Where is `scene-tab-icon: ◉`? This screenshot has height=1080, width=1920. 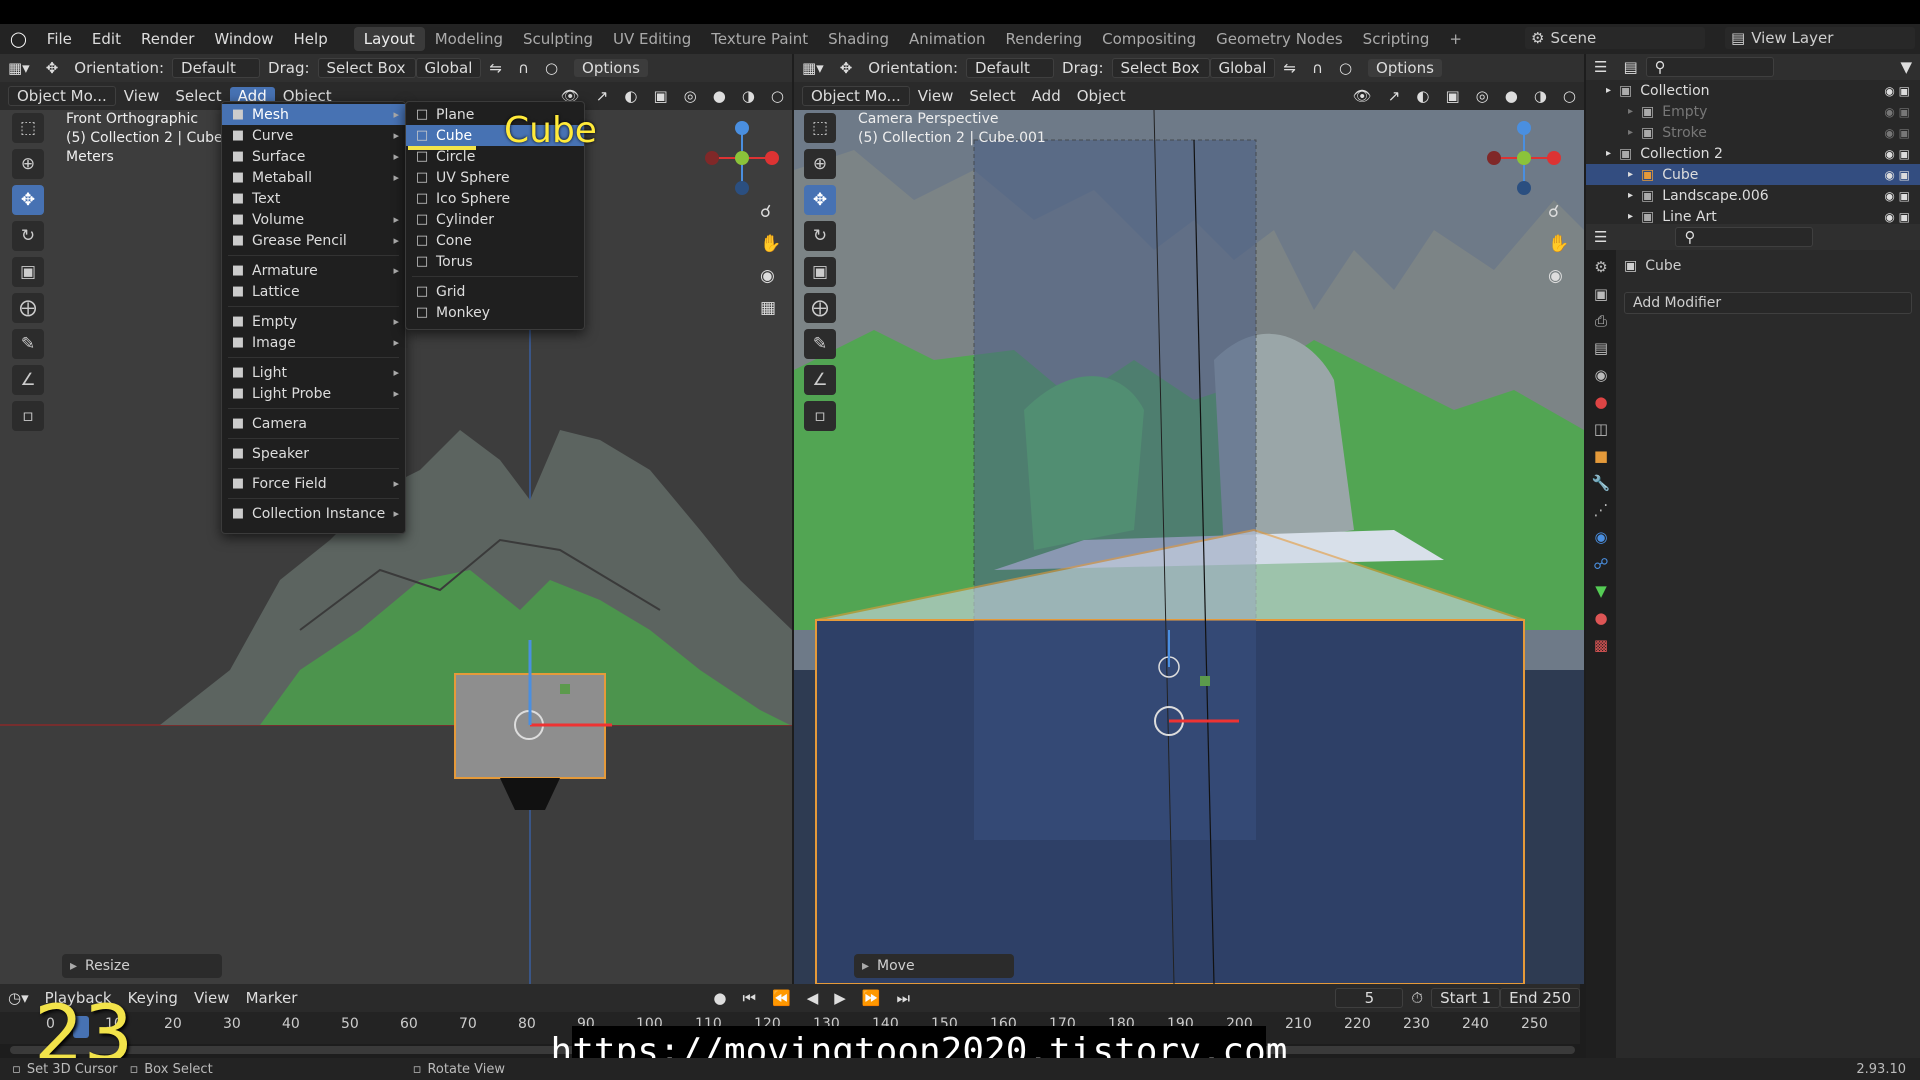
scene-tab-icon: ◉ is located at coordinates (1600, 375).